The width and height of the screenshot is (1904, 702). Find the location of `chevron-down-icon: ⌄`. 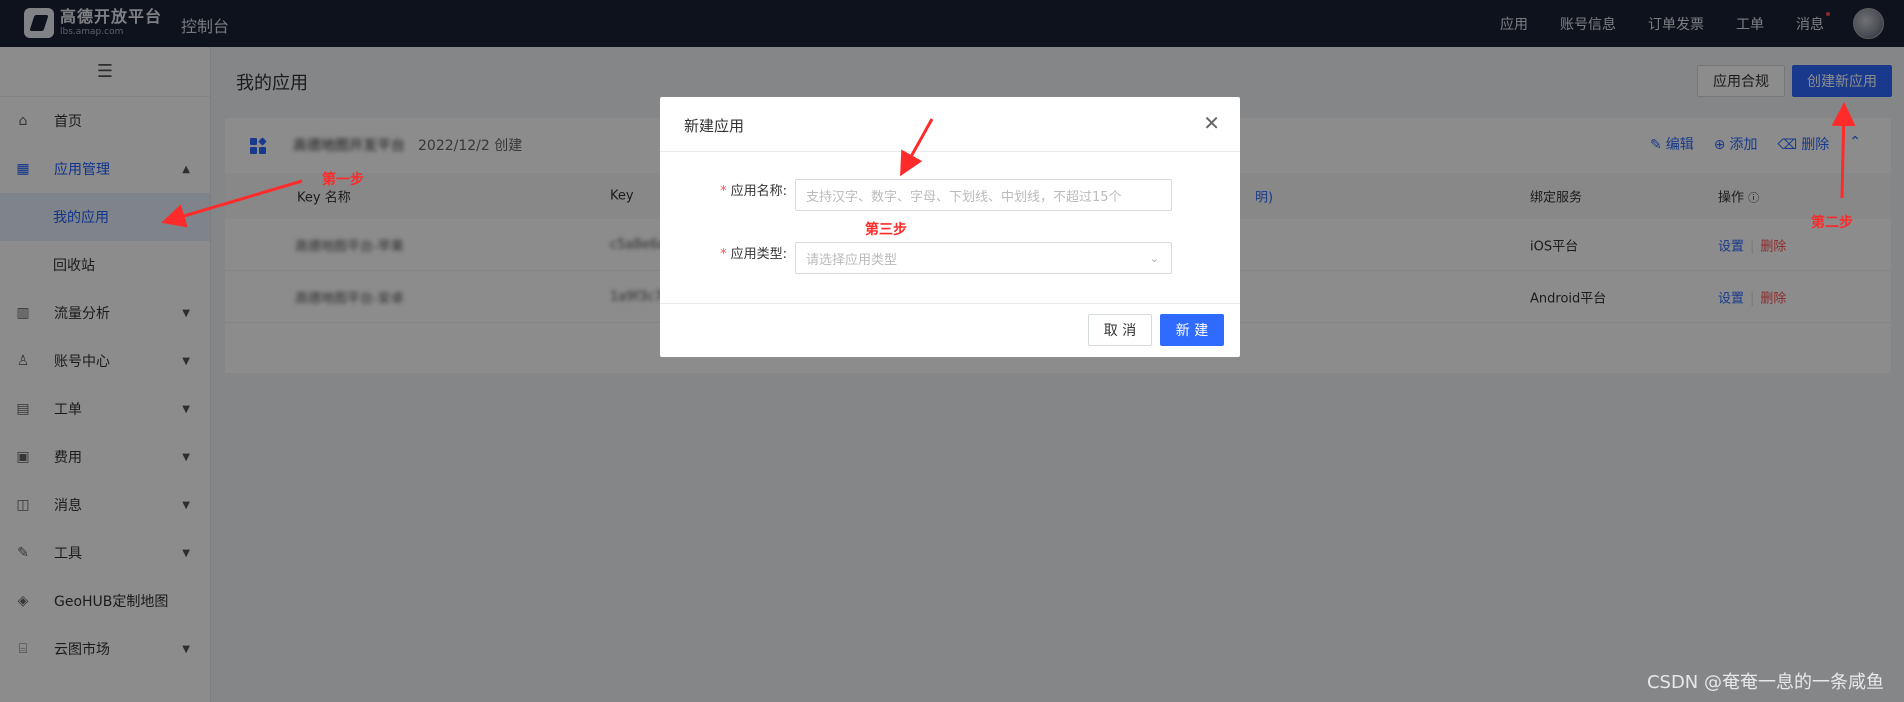

chevron-down-icon: ⌄ is located at coordinates (1154, 258).